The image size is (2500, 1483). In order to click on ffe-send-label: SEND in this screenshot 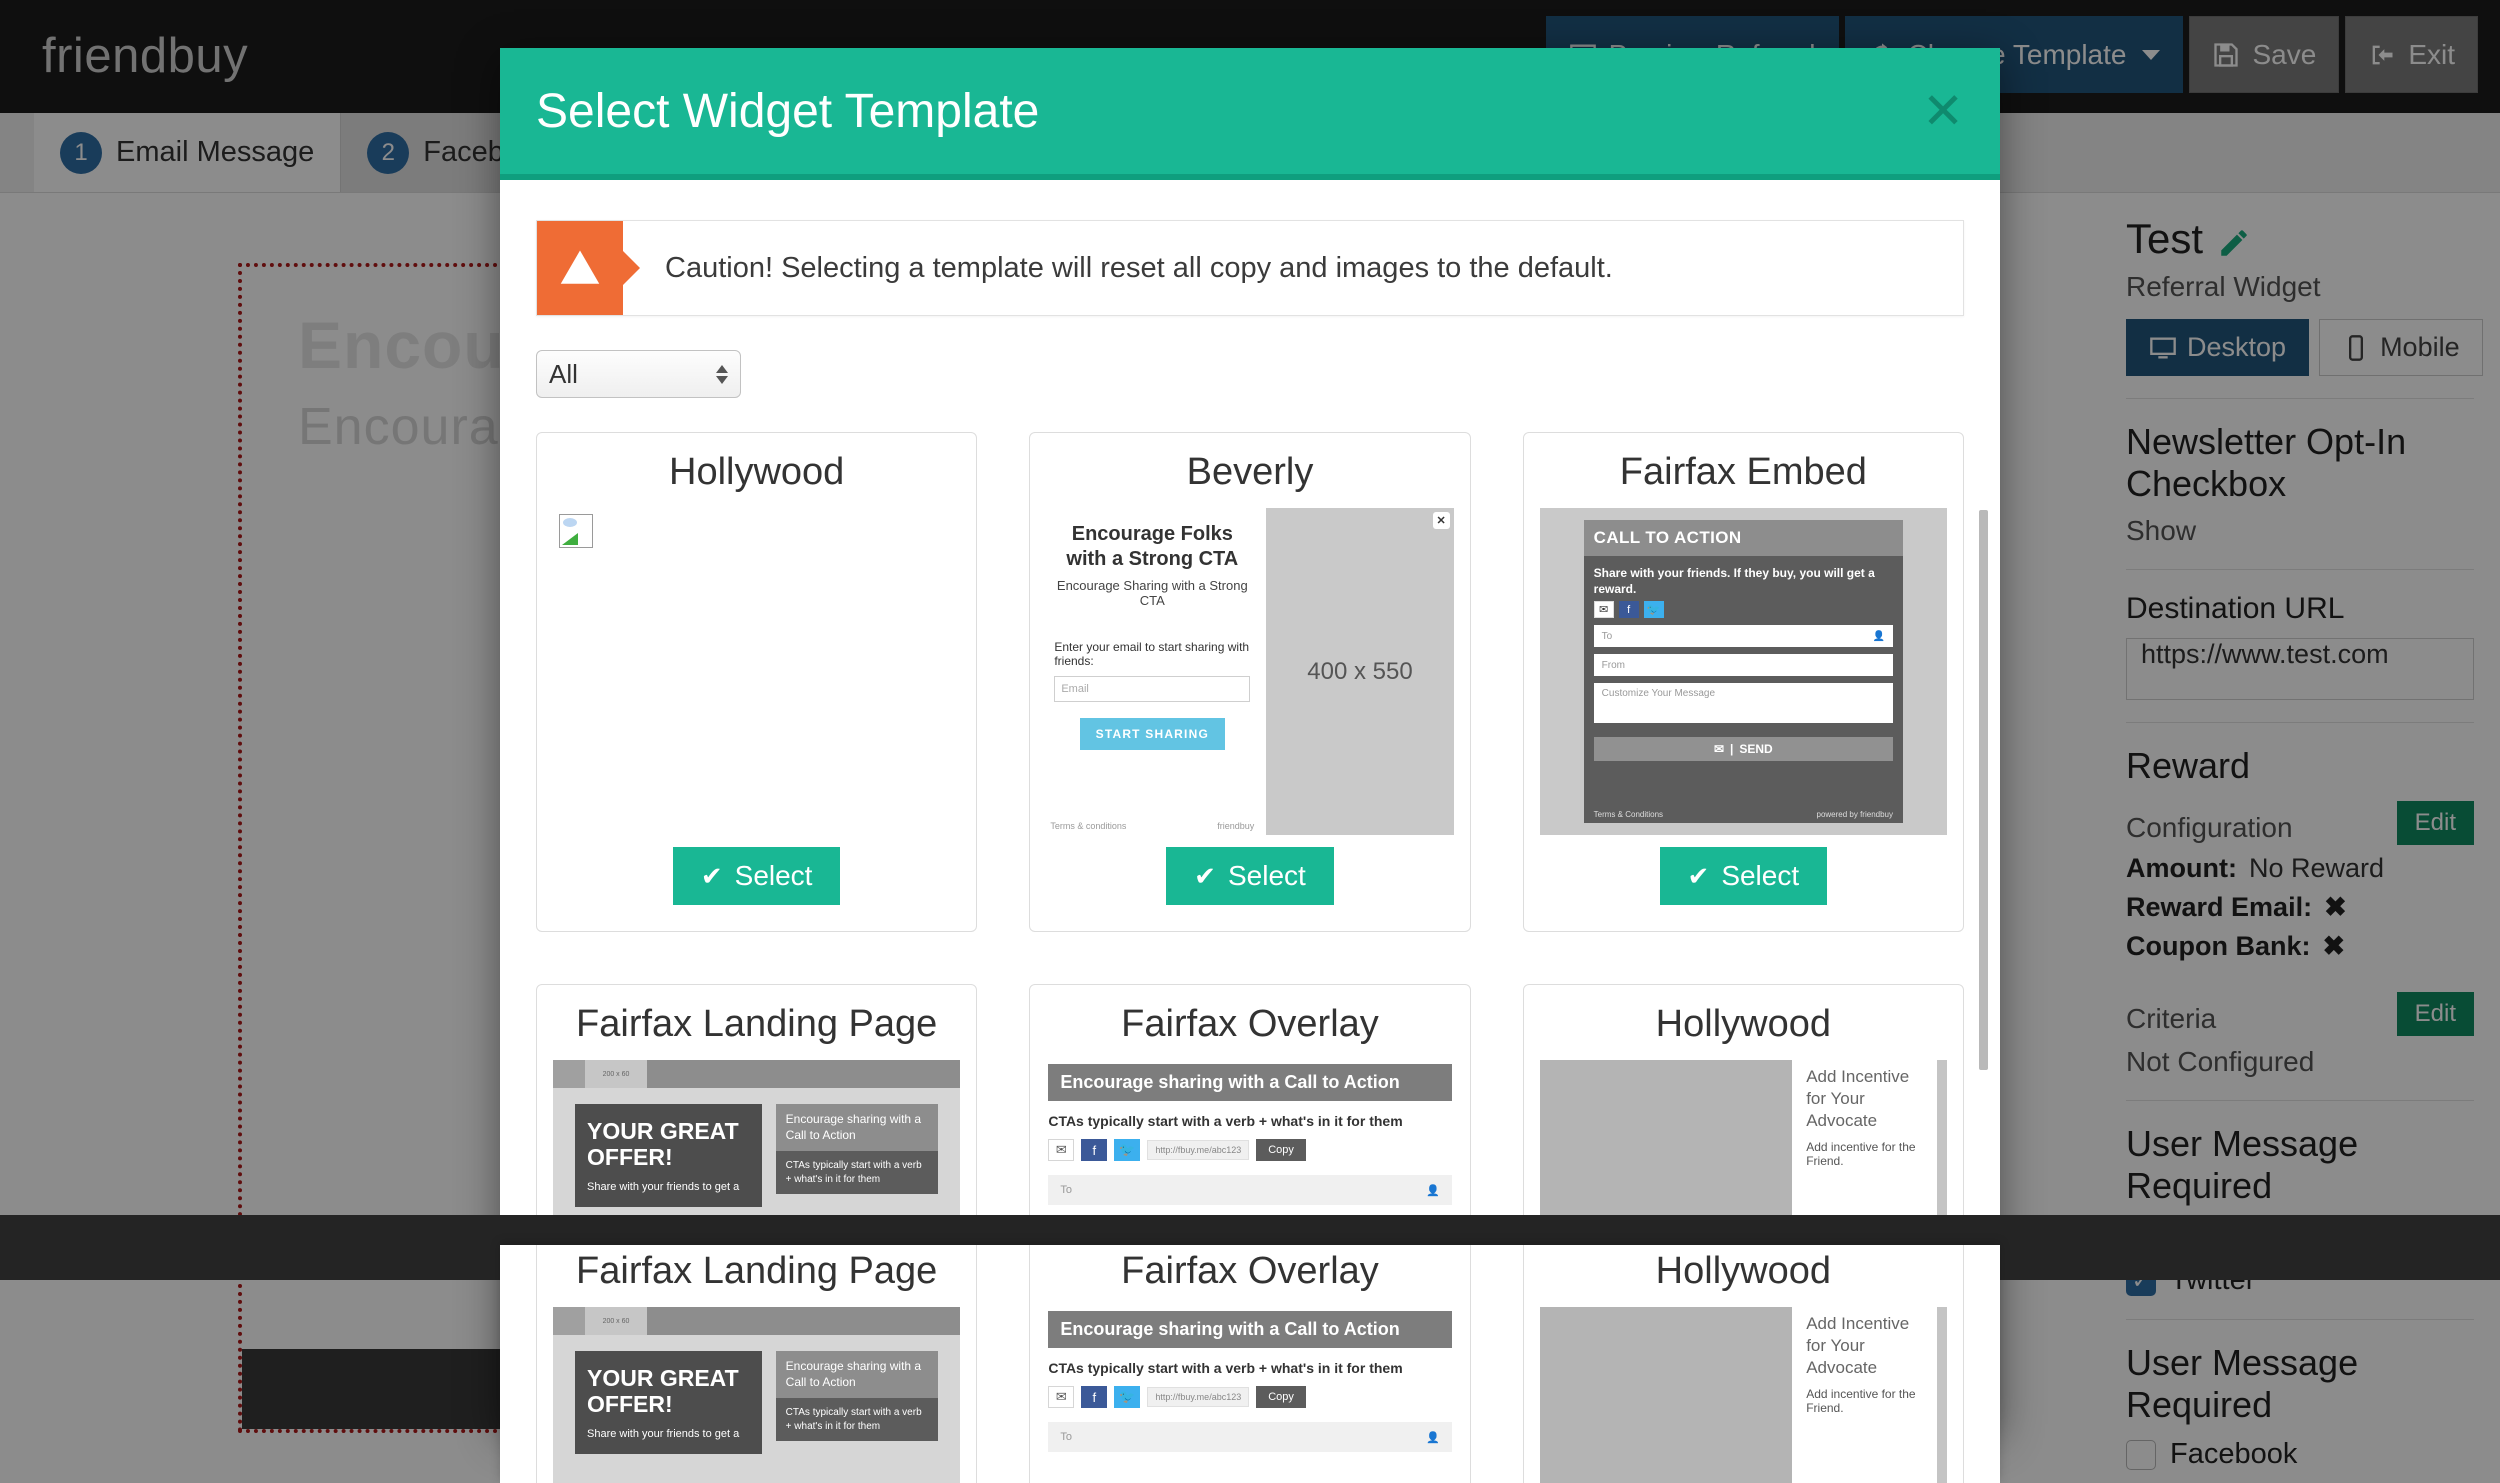, I will do `click(1756, 749)`.